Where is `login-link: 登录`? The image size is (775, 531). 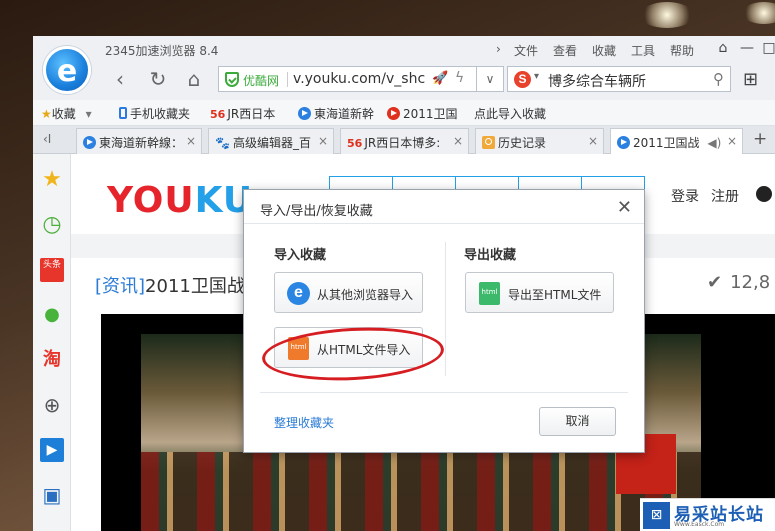 login-link: 登录 is located at coordinates (685, 196).